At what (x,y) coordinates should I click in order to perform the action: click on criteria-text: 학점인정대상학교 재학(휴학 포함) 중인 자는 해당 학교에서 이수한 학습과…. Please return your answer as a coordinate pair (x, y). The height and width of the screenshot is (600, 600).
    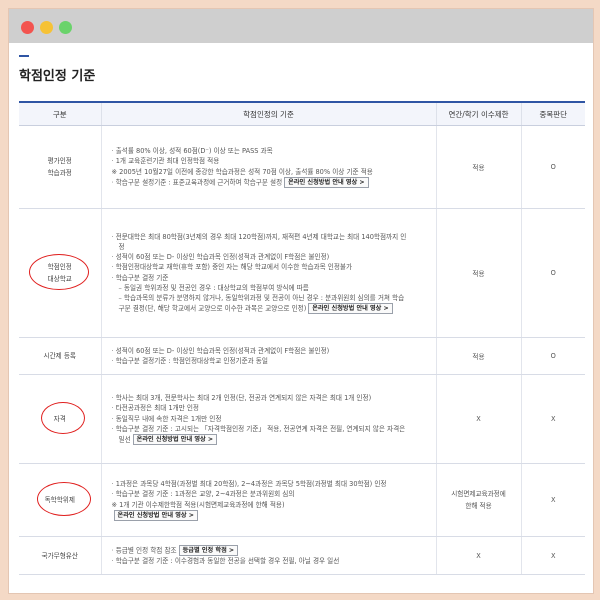
    Looking at the image, I should click on (234, 267).